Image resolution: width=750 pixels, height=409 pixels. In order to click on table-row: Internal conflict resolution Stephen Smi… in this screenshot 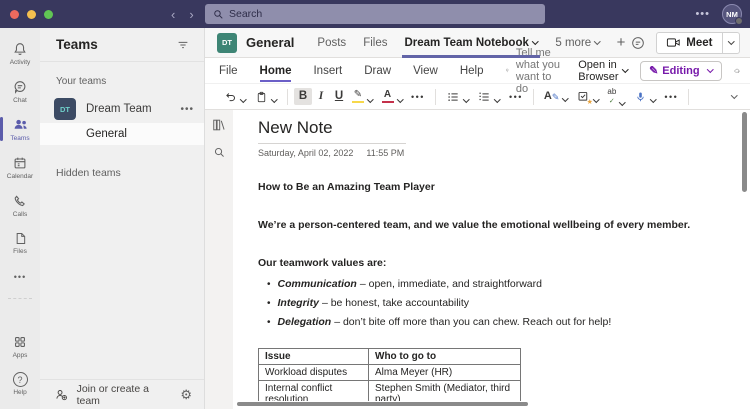, I will do `click(389, 390)`.